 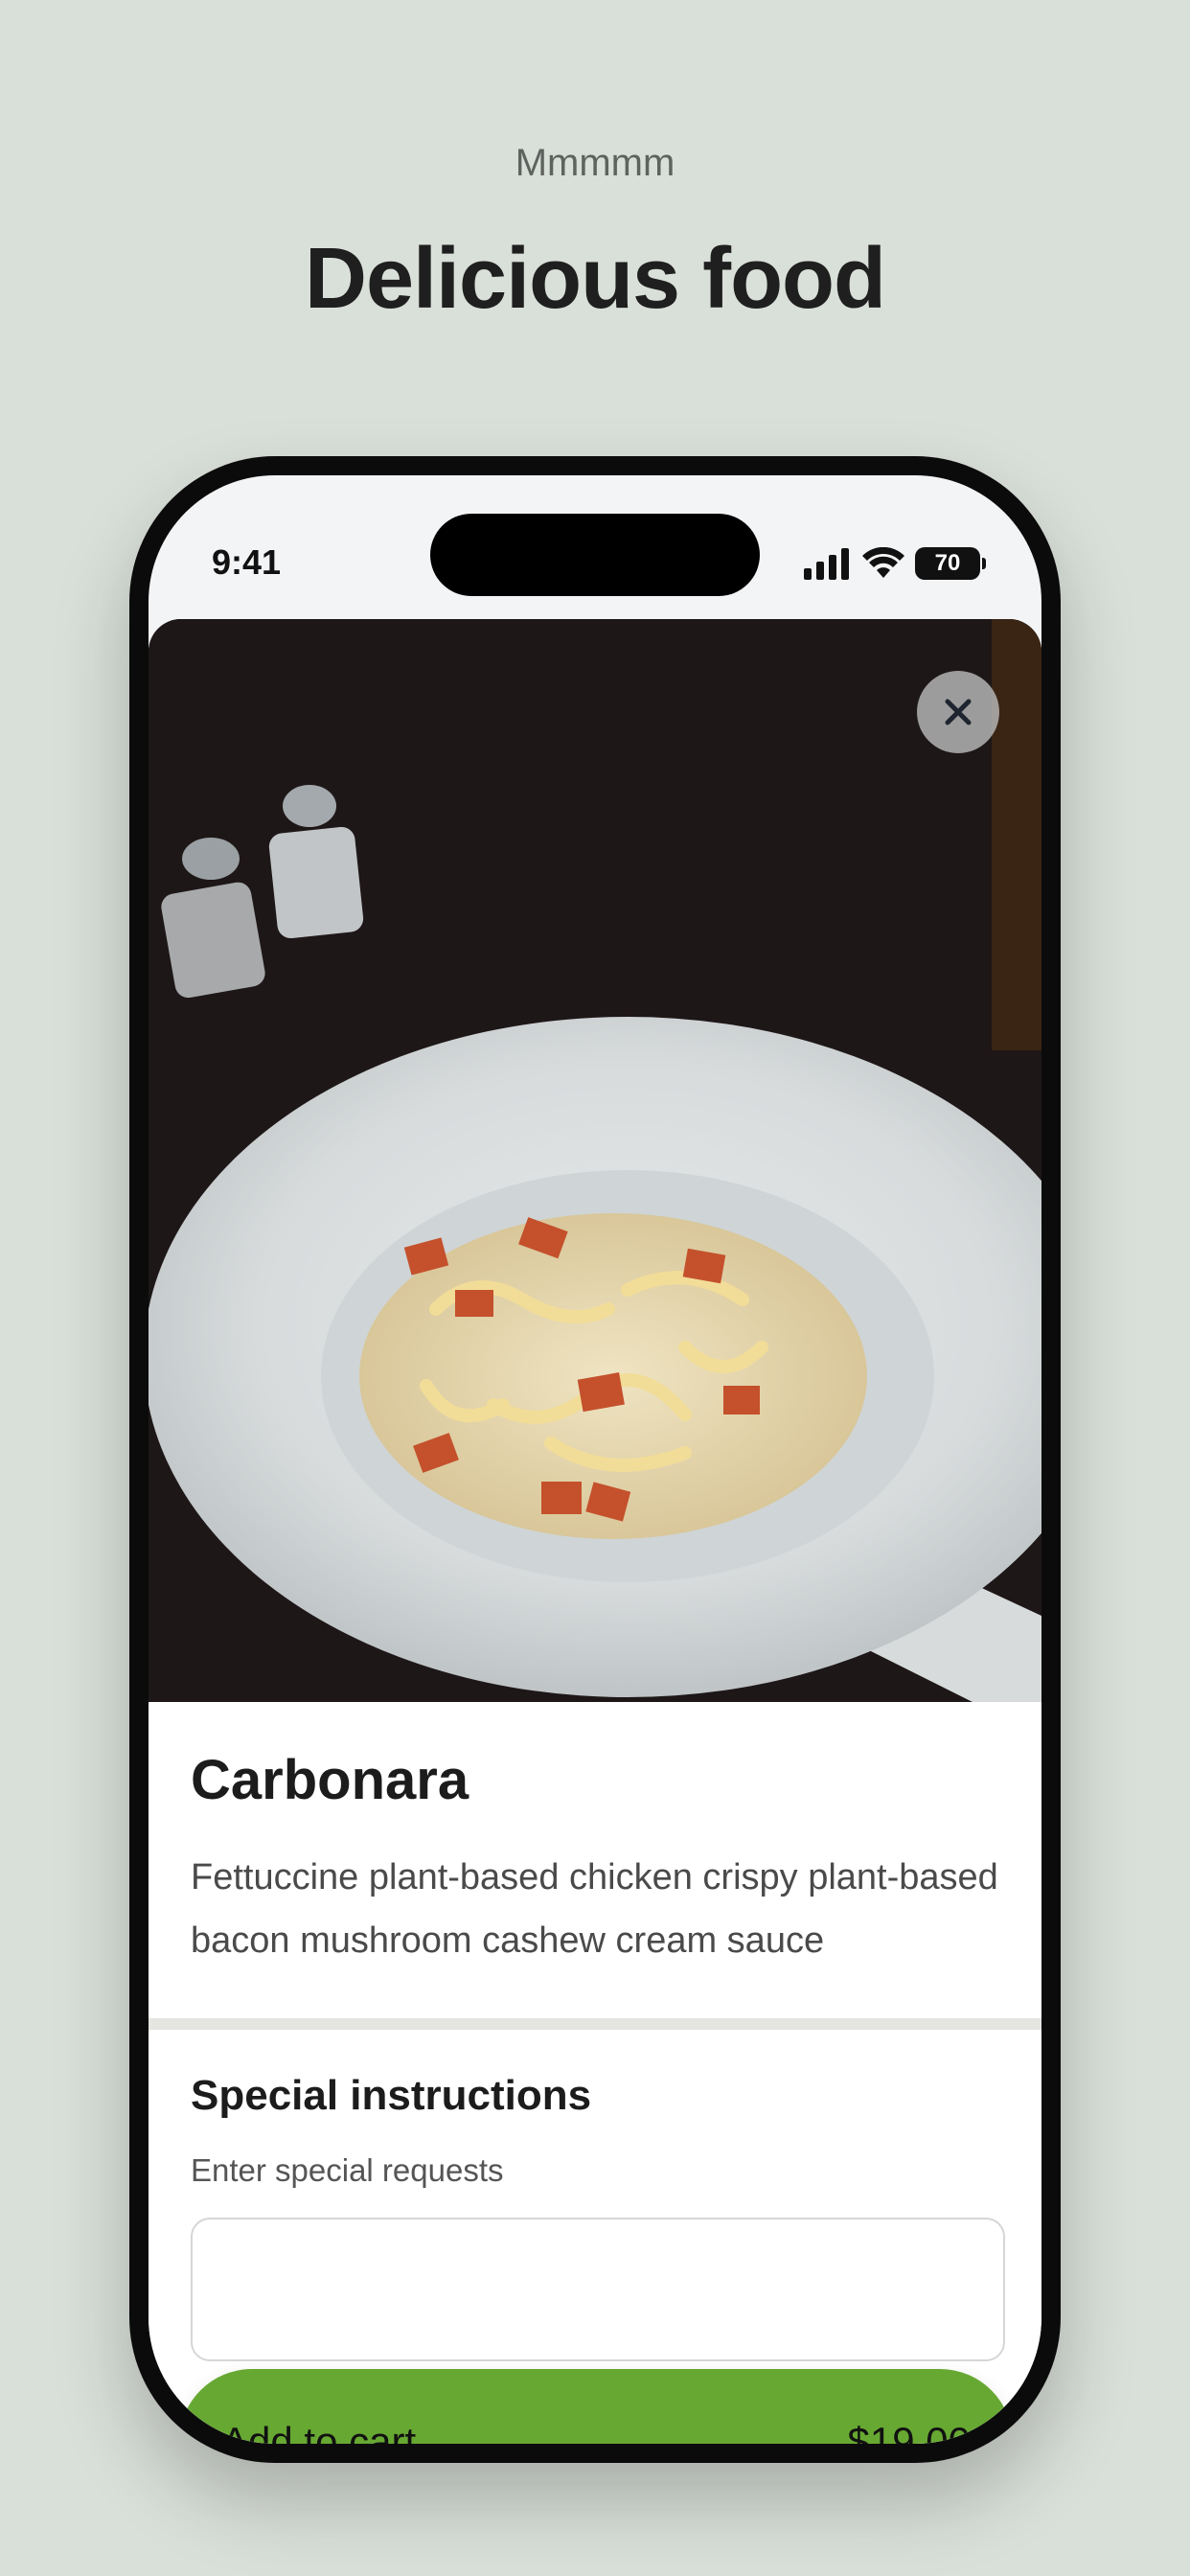 What do you see at coordinates (595, 2024) in the screenshot?
I see `section-divider` at bounding box center [595, 2024].